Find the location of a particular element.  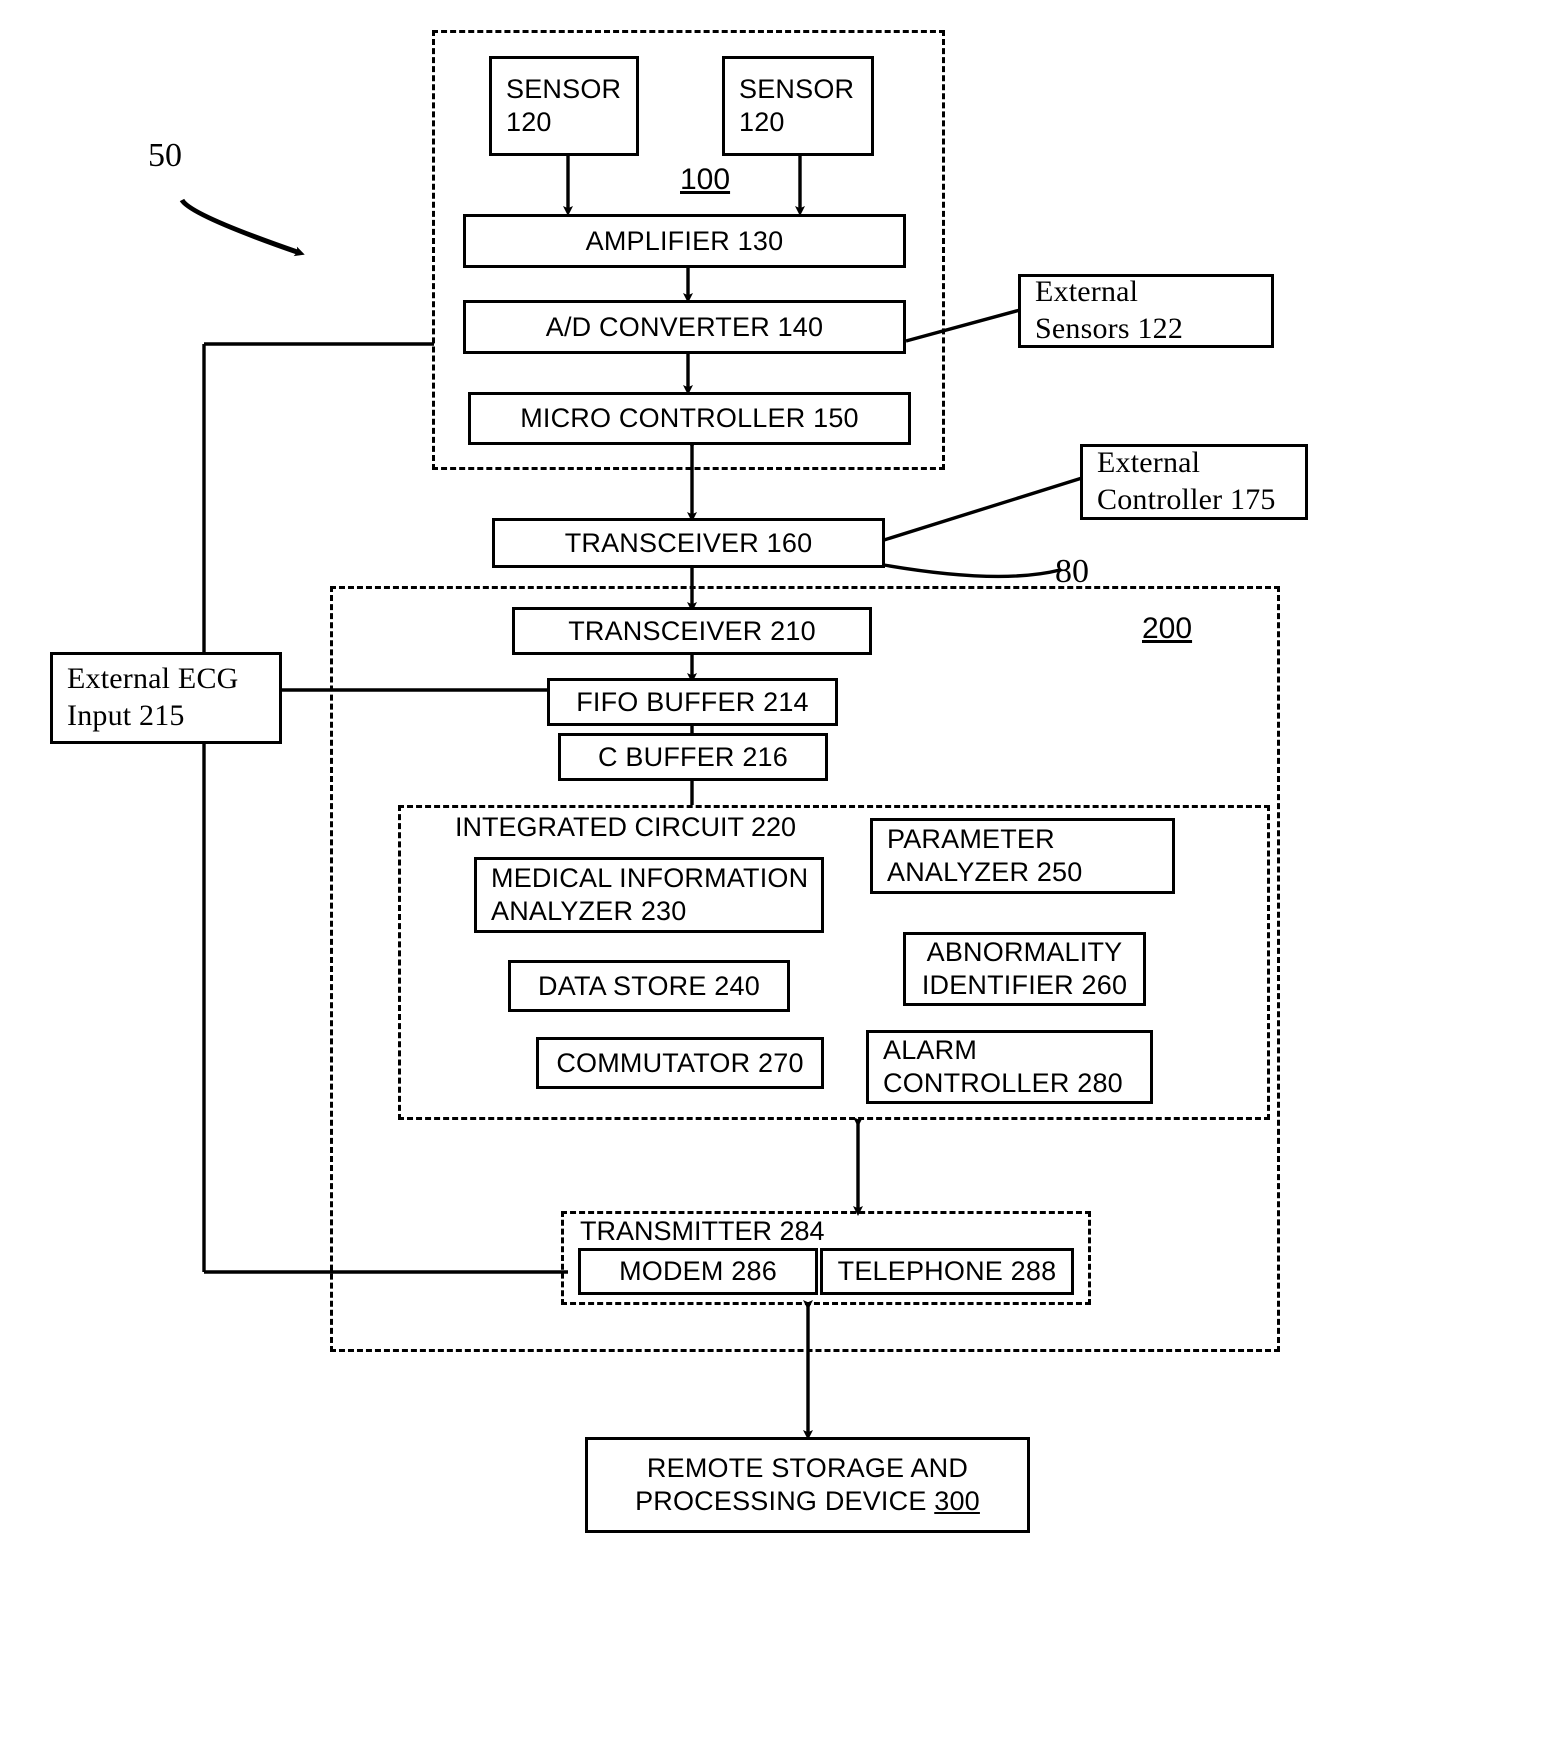

remote-storage-line2-text: PROCESSING DEVICE is located at coordinates (785, 1501).